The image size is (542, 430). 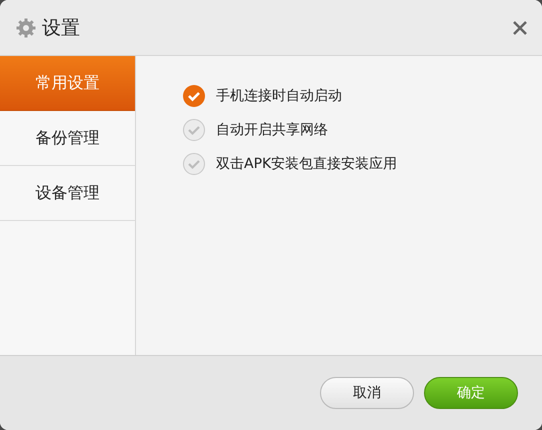 What do you see at coordinates (307, 164) in the screenshot?
I see `option-label: 双击APK安装包直接安装应用` at bounding box center [307, 164].